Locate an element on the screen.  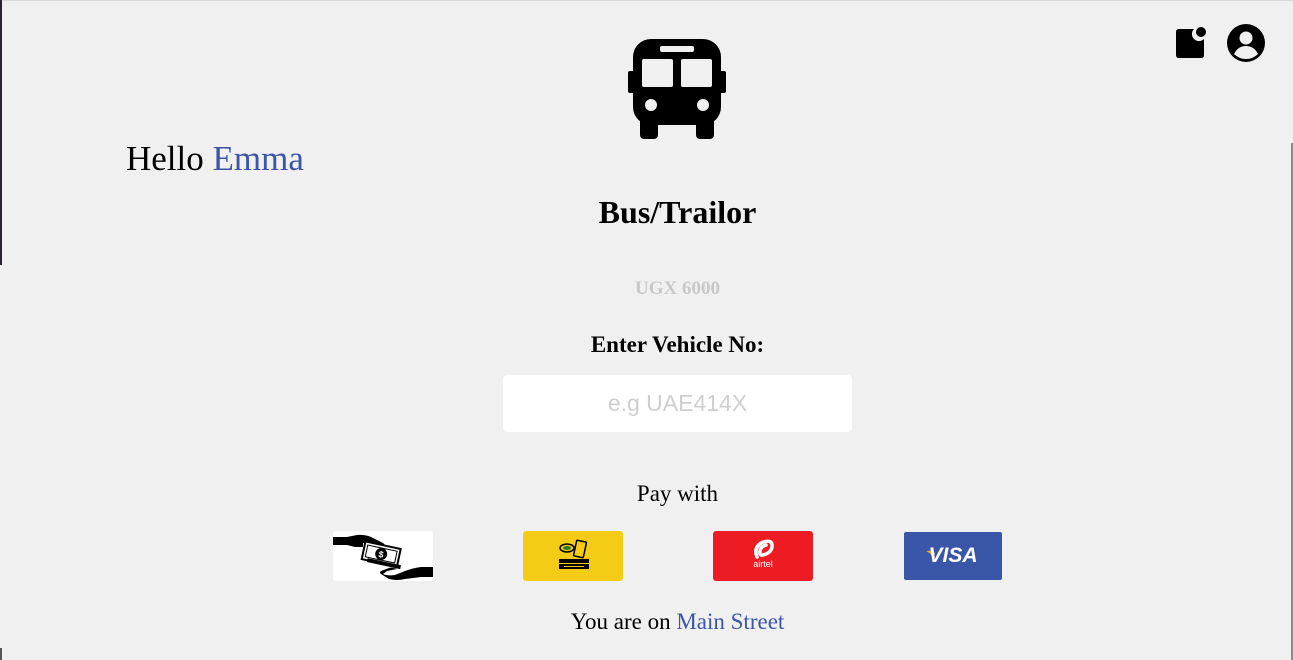
pay-visa-button: VISA is located at coordinates (953, 556).